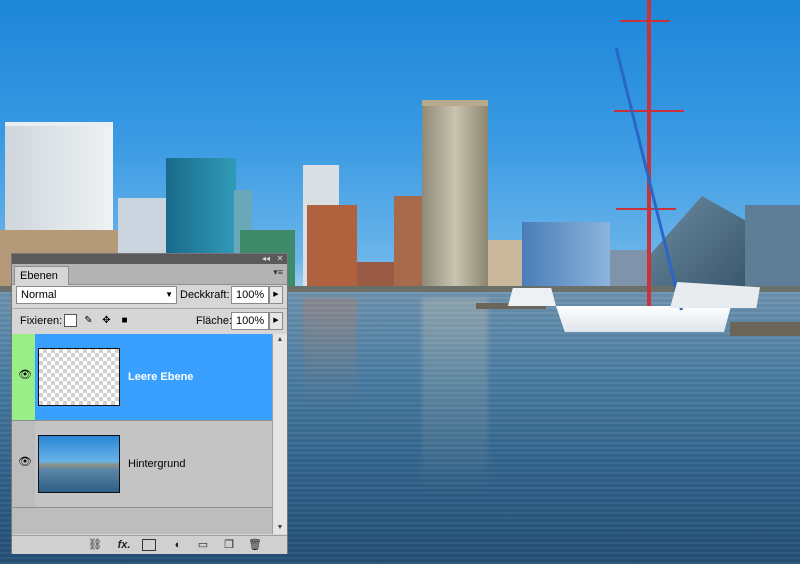 This screenshot has width=800, height=564. What do you see at coordinates (279, 434) in the screenshot?
I see `layer-list-scrollbar: ▲ ▼` at bounding box center [279, 434].